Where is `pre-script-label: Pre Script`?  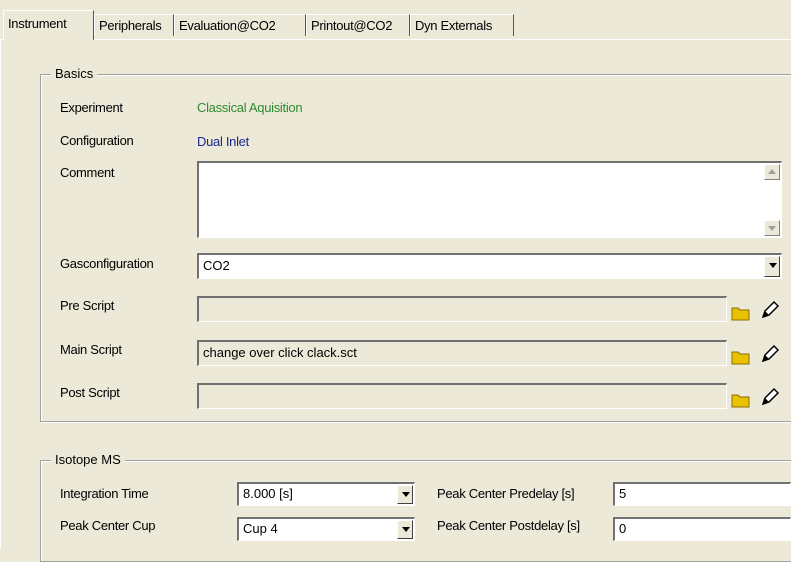 pre-script-label: Pre Script is located at coordinates (87, 305).